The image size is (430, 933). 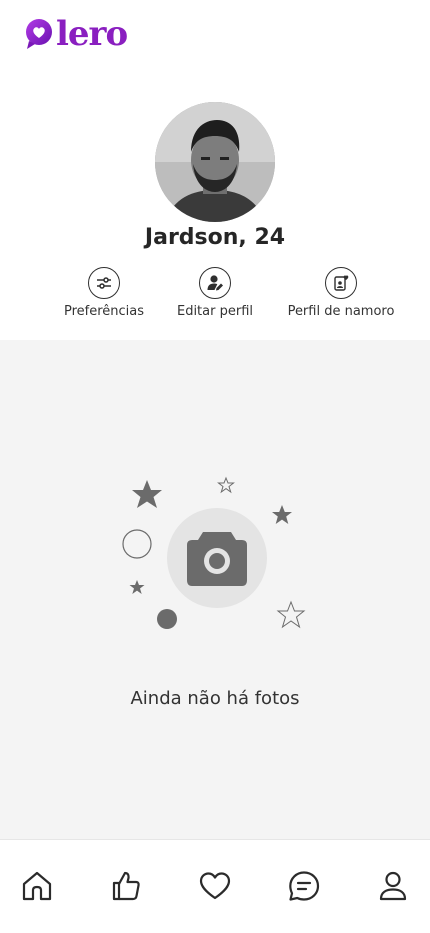 What do you see at coordinates (39, 34) in the screenshot?
I see `logo-heart-bubble-icon` at bounding box center [39, 34].